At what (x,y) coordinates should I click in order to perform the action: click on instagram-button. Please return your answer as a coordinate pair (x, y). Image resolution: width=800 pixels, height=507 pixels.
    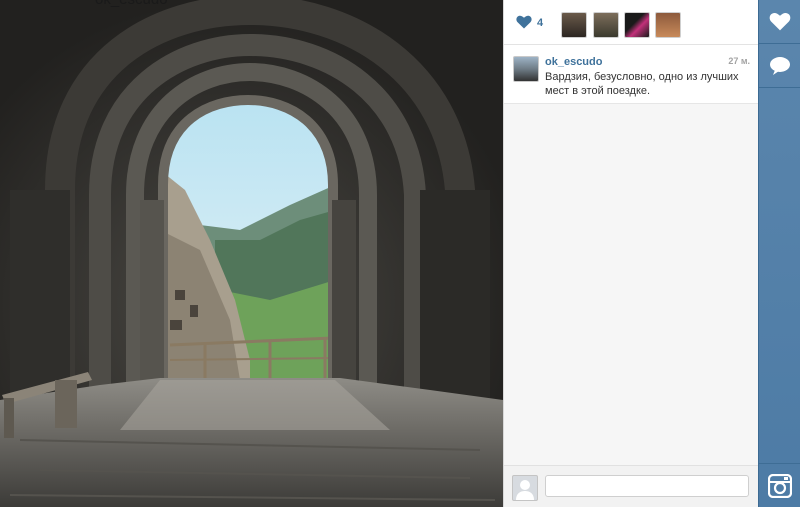
    Looking at the image, I should click on (779, 485).